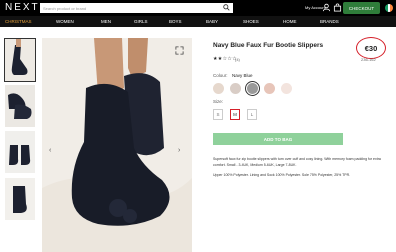 The width and height of the screenshot is (396, 252). I want to click on price-highlight: €30, so click(371, 48).